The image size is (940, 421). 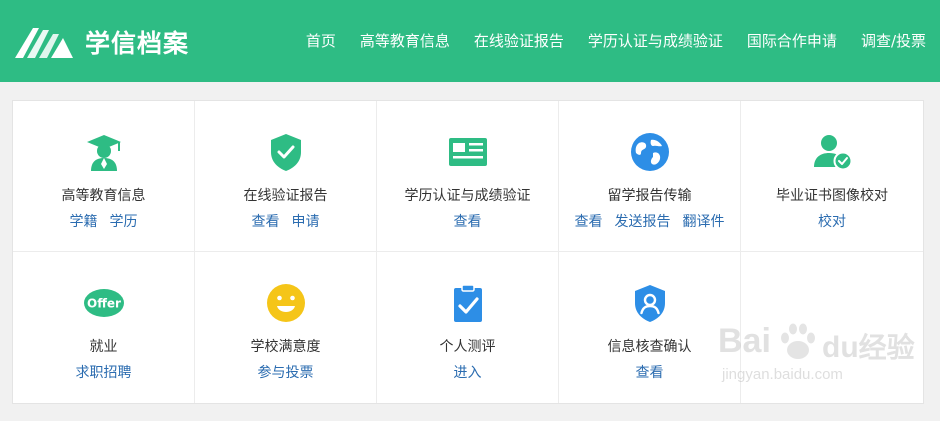 What do you see at coordinates (468, 152) in the screenshot?
I see `id-card-icon` at bounding box center [468, 152].